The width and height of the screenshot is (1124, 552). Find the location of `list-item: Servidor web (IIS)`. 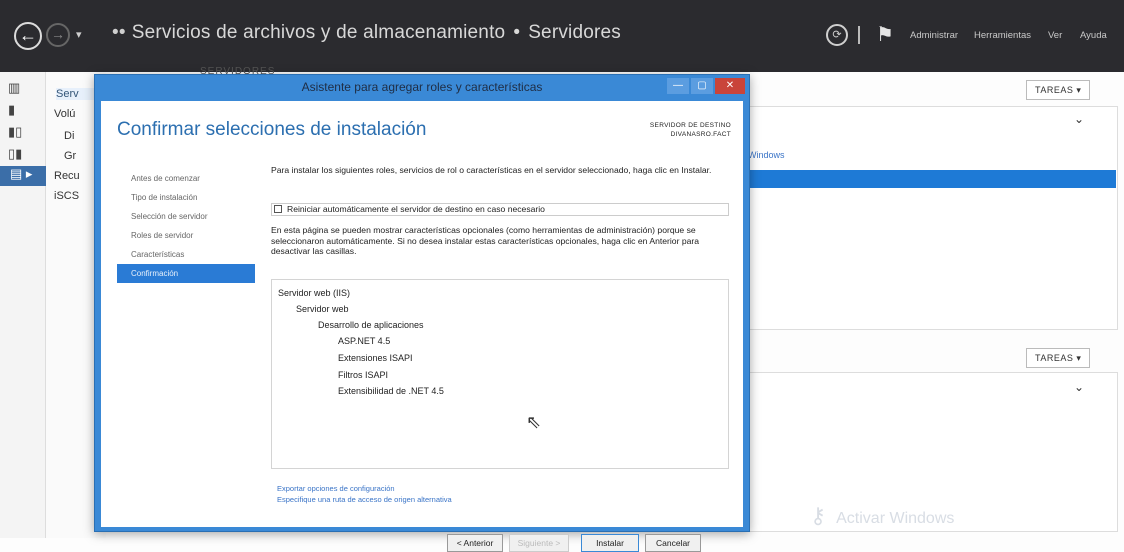

list-item: Servidor web (IIS) is located at coordinates (314, 293).